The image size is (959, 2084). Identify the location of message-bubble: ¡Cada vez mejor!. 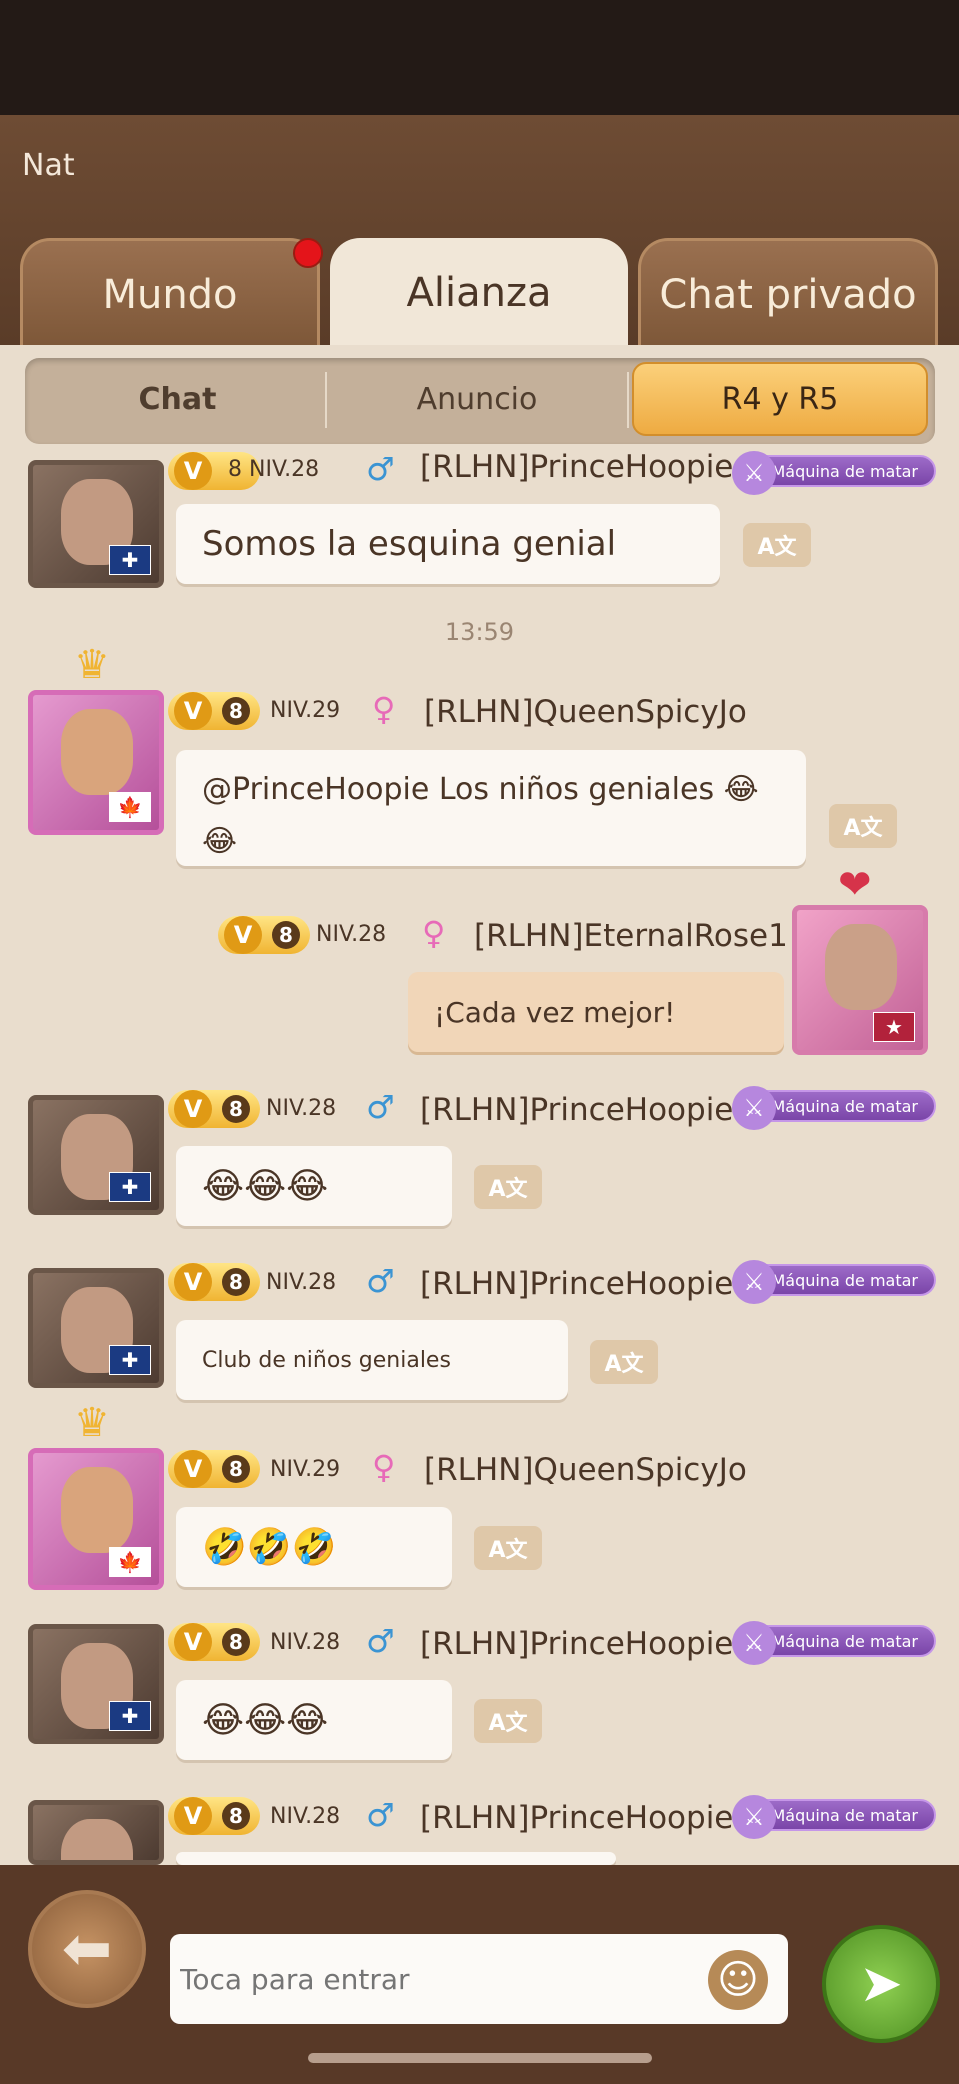
(596, 1012).